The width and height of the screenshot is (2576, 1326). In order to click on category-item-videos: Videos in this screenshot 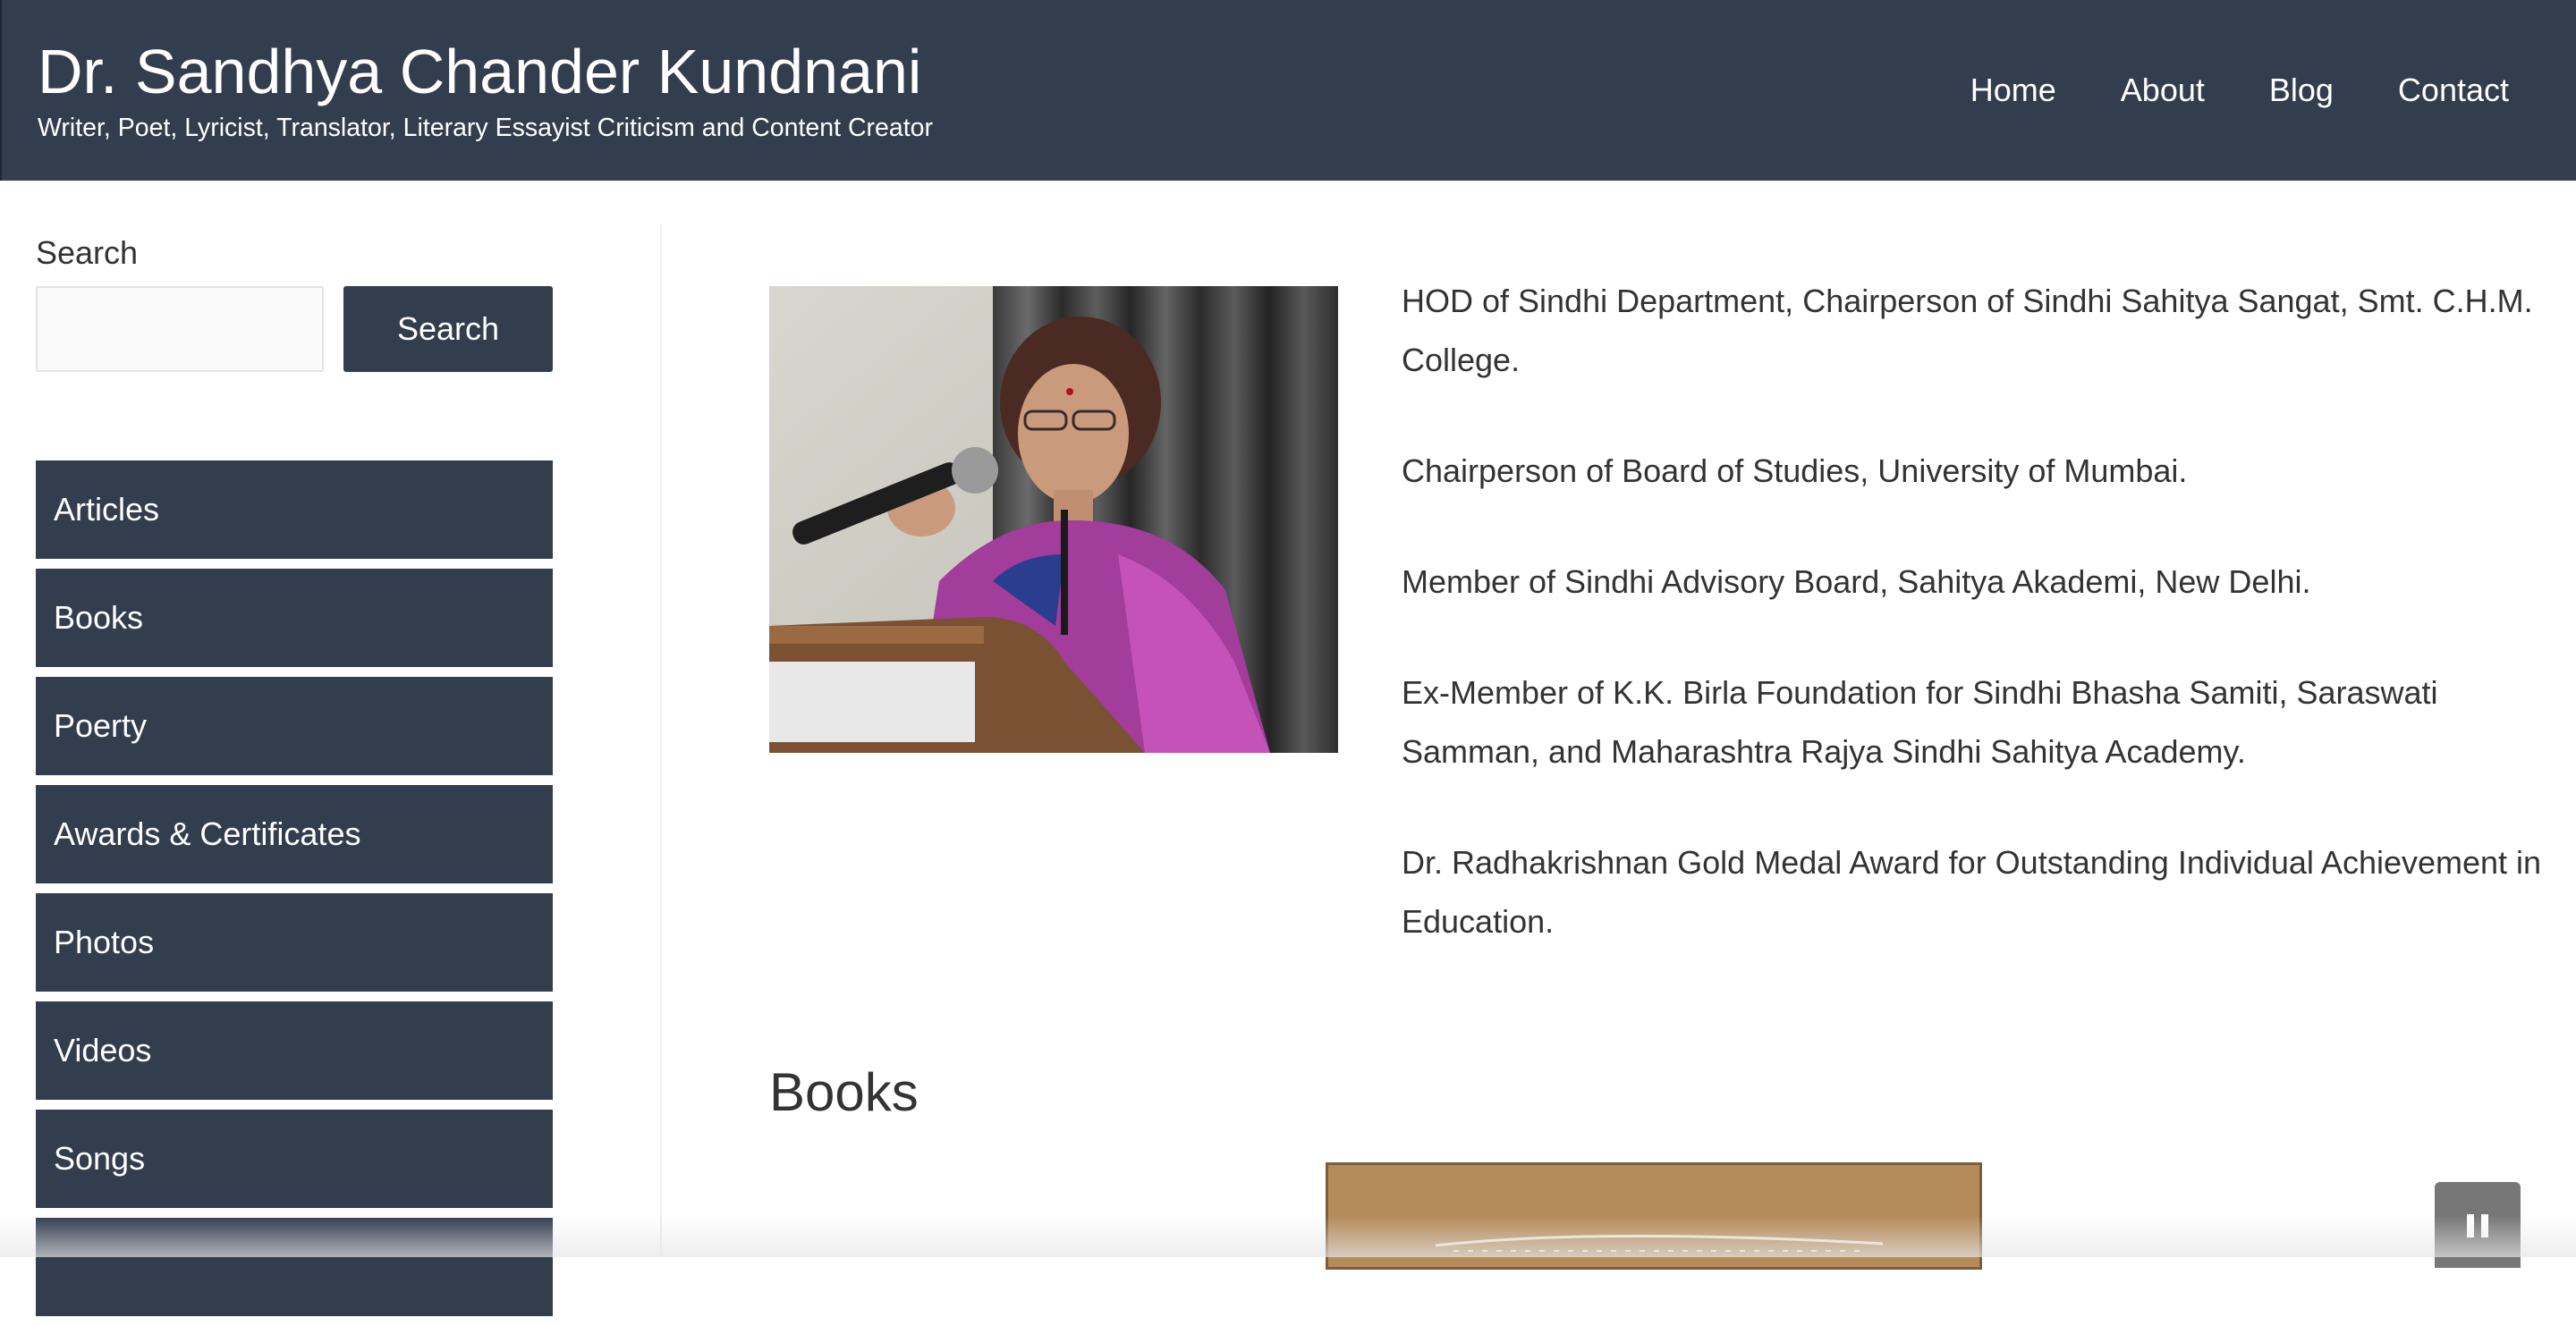, I will do `click(294, 1050)`.